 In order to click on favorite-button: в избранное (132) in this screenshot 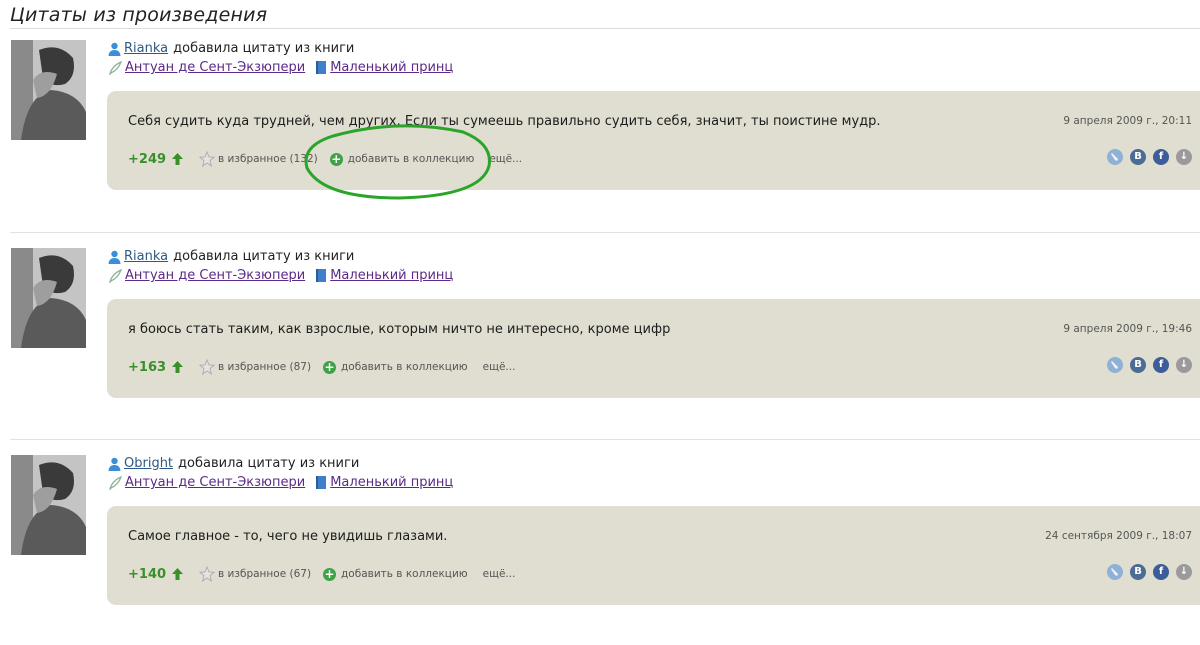, I will do `click(258, 159)`.